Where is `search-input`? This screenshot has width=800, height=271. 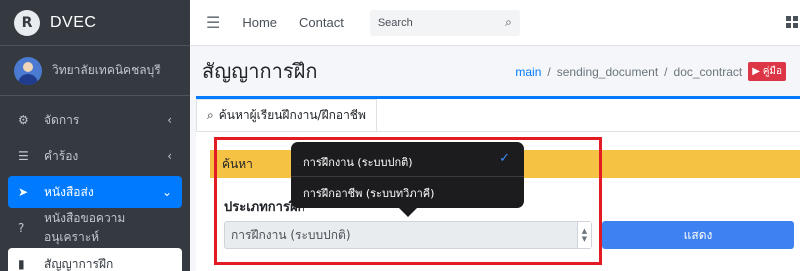 search-input is located at coordinates (432, 22).